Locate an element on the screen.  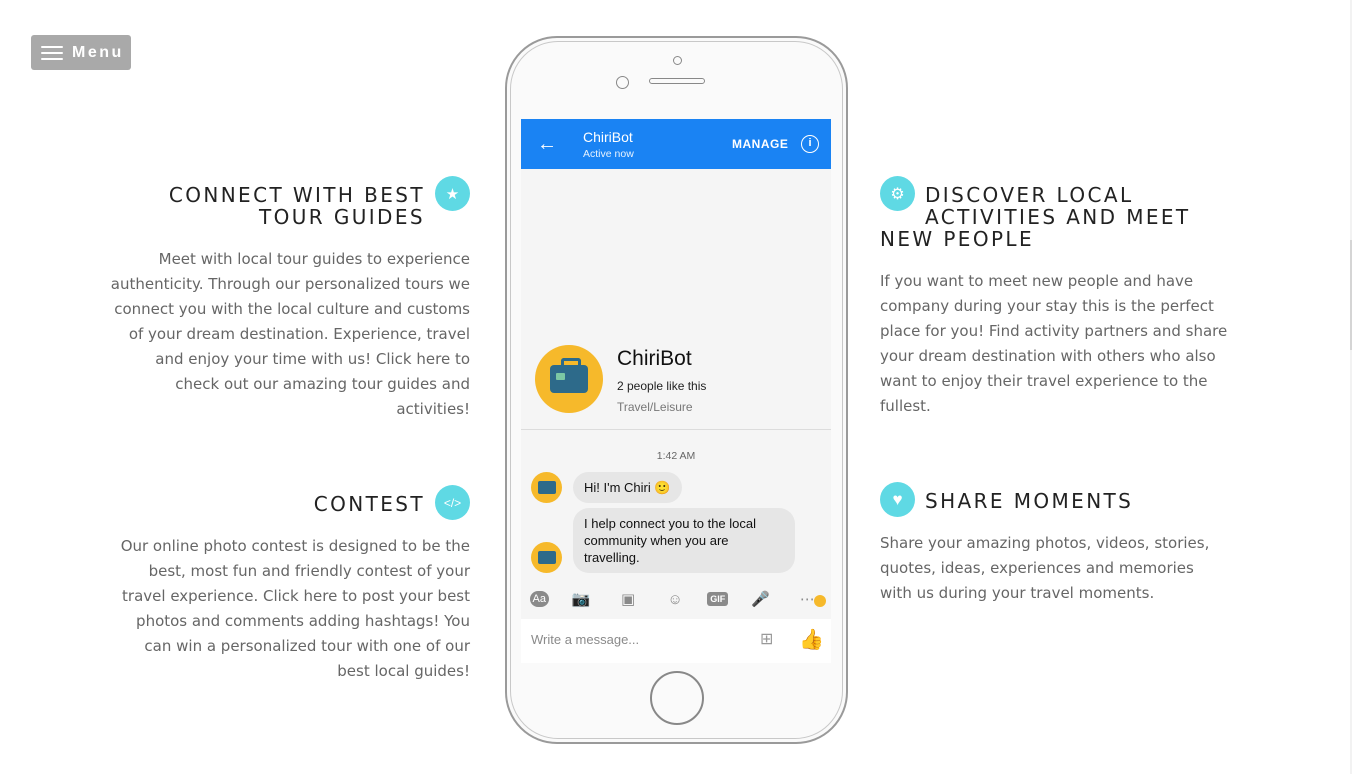
phone-sensor is located at coordinates (622, 82).